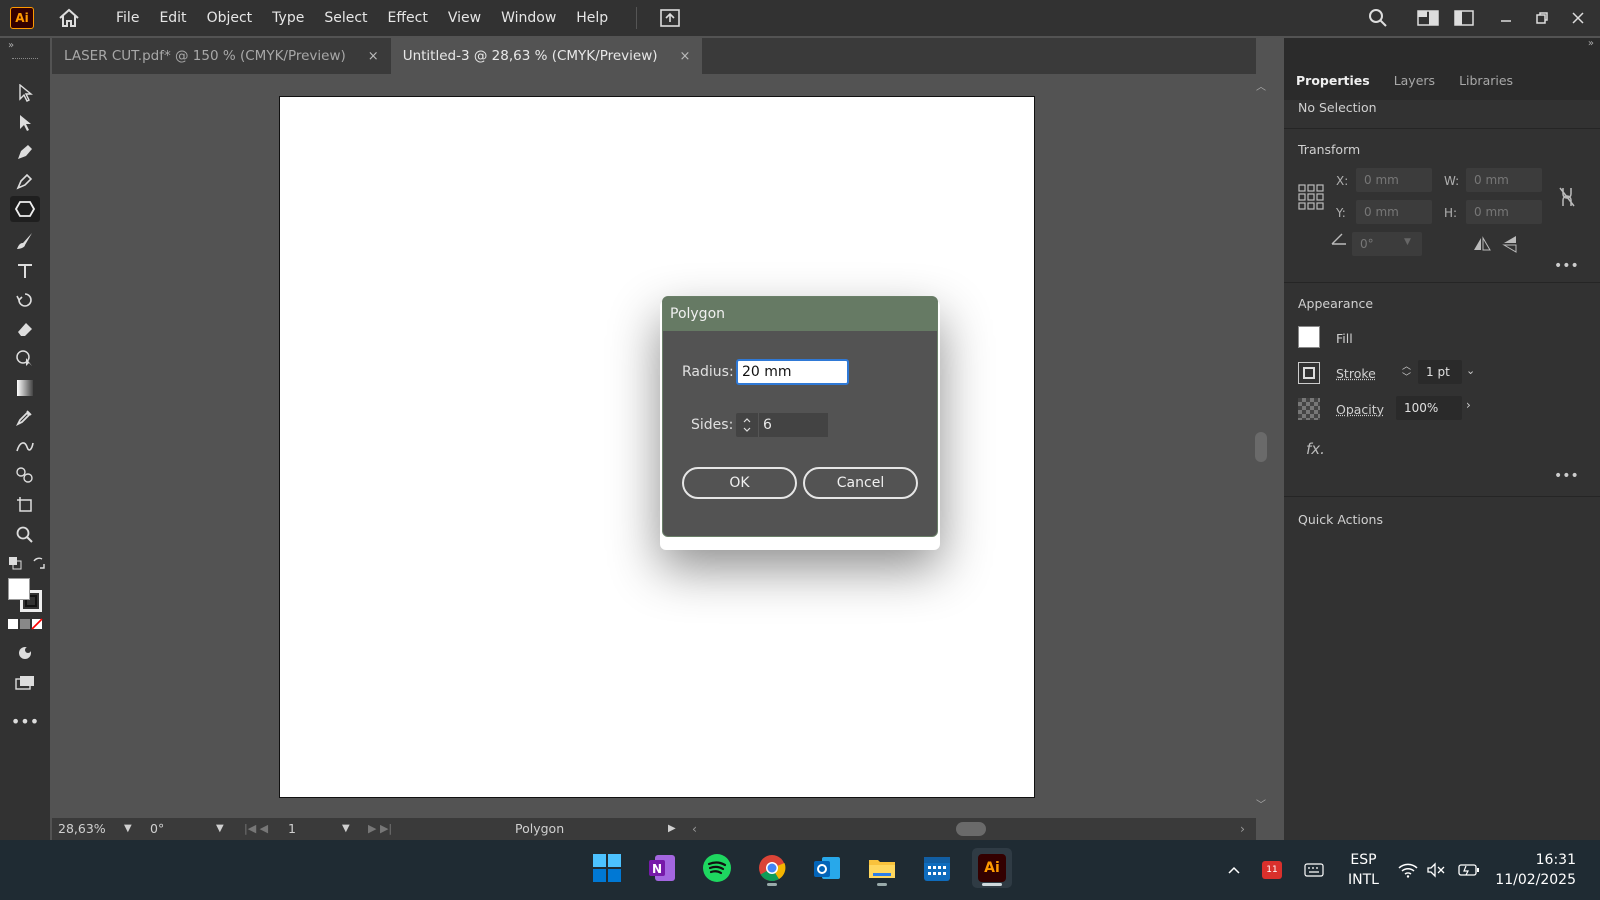  I want to click on search-icon, so click(1378, 18).